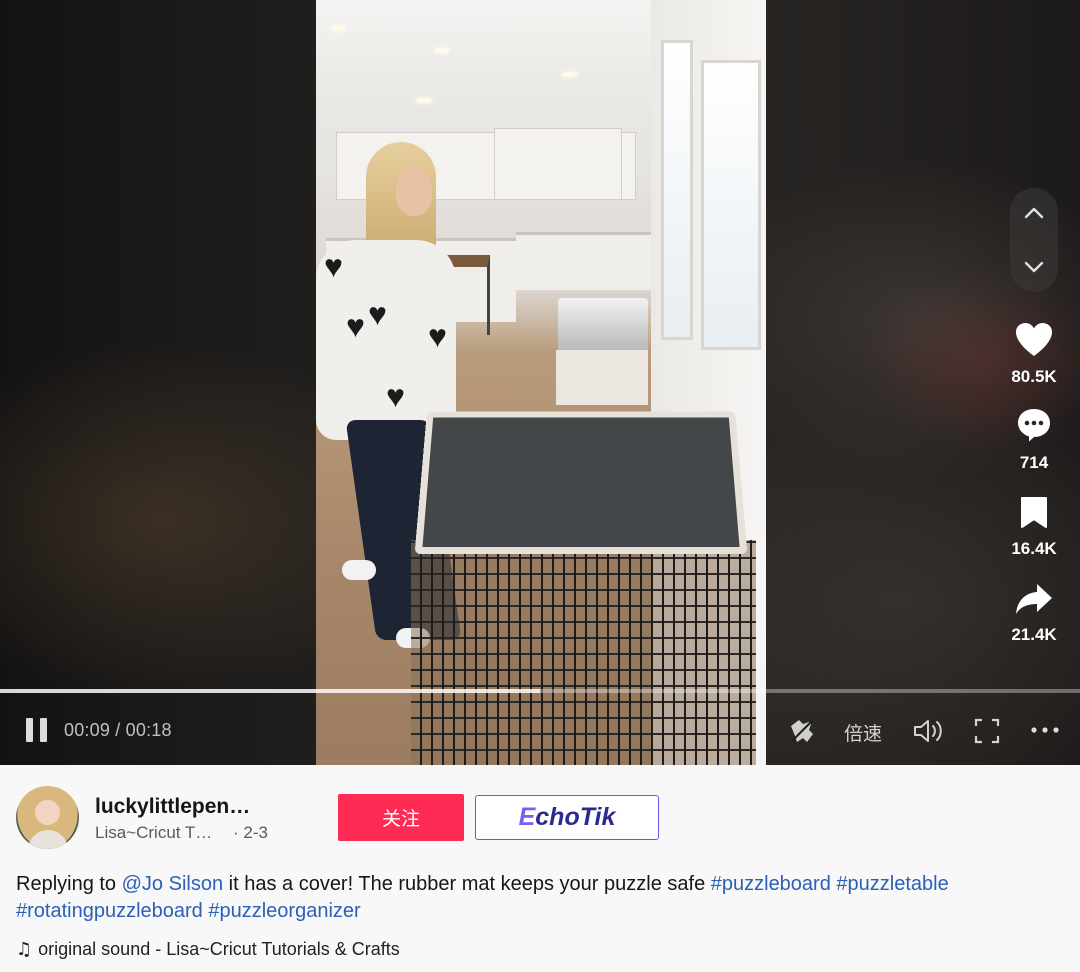 Image resolution: width=1080 pixels, height=972 pixels. What do you see at coordinates (863, 732) in the screenshot?
I see `speed-button: 倍速` at bounding box center [863, 732].